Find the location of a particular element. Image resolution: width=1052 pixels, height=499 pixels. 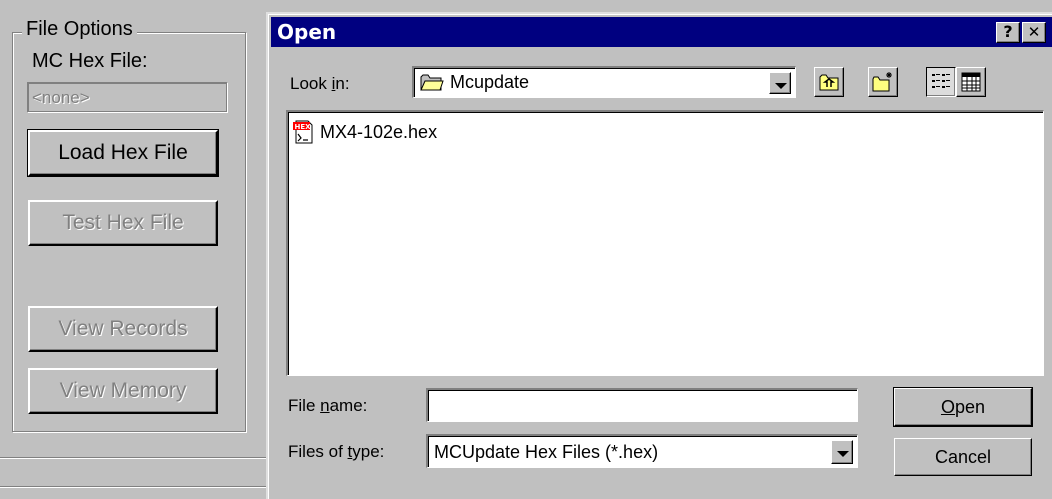

files-of-type-dropdown-button is located at coordinates (842, 452).